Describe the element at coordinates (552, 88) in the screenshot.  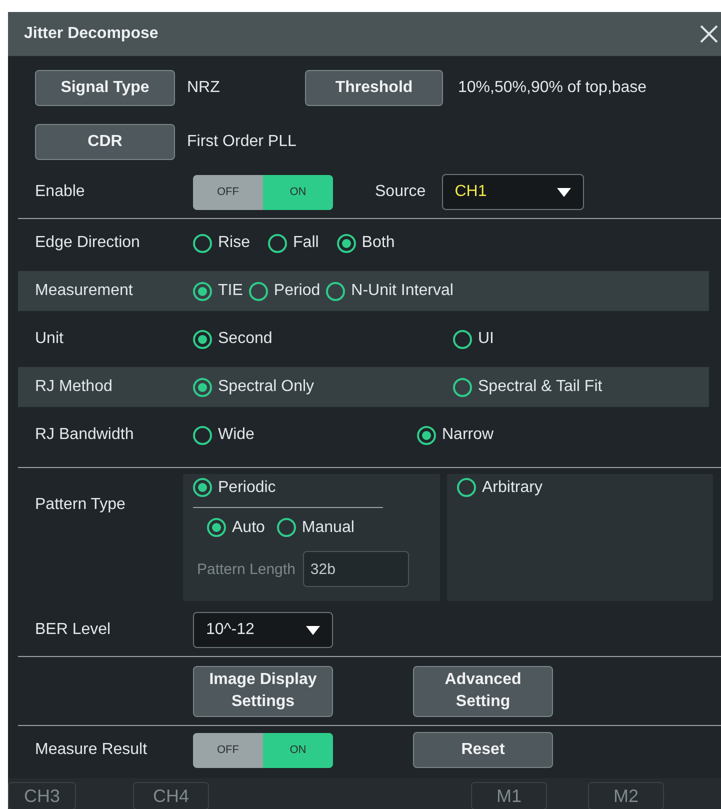
I see `setting-value: 10%,50%,90% of top,base` at that location.